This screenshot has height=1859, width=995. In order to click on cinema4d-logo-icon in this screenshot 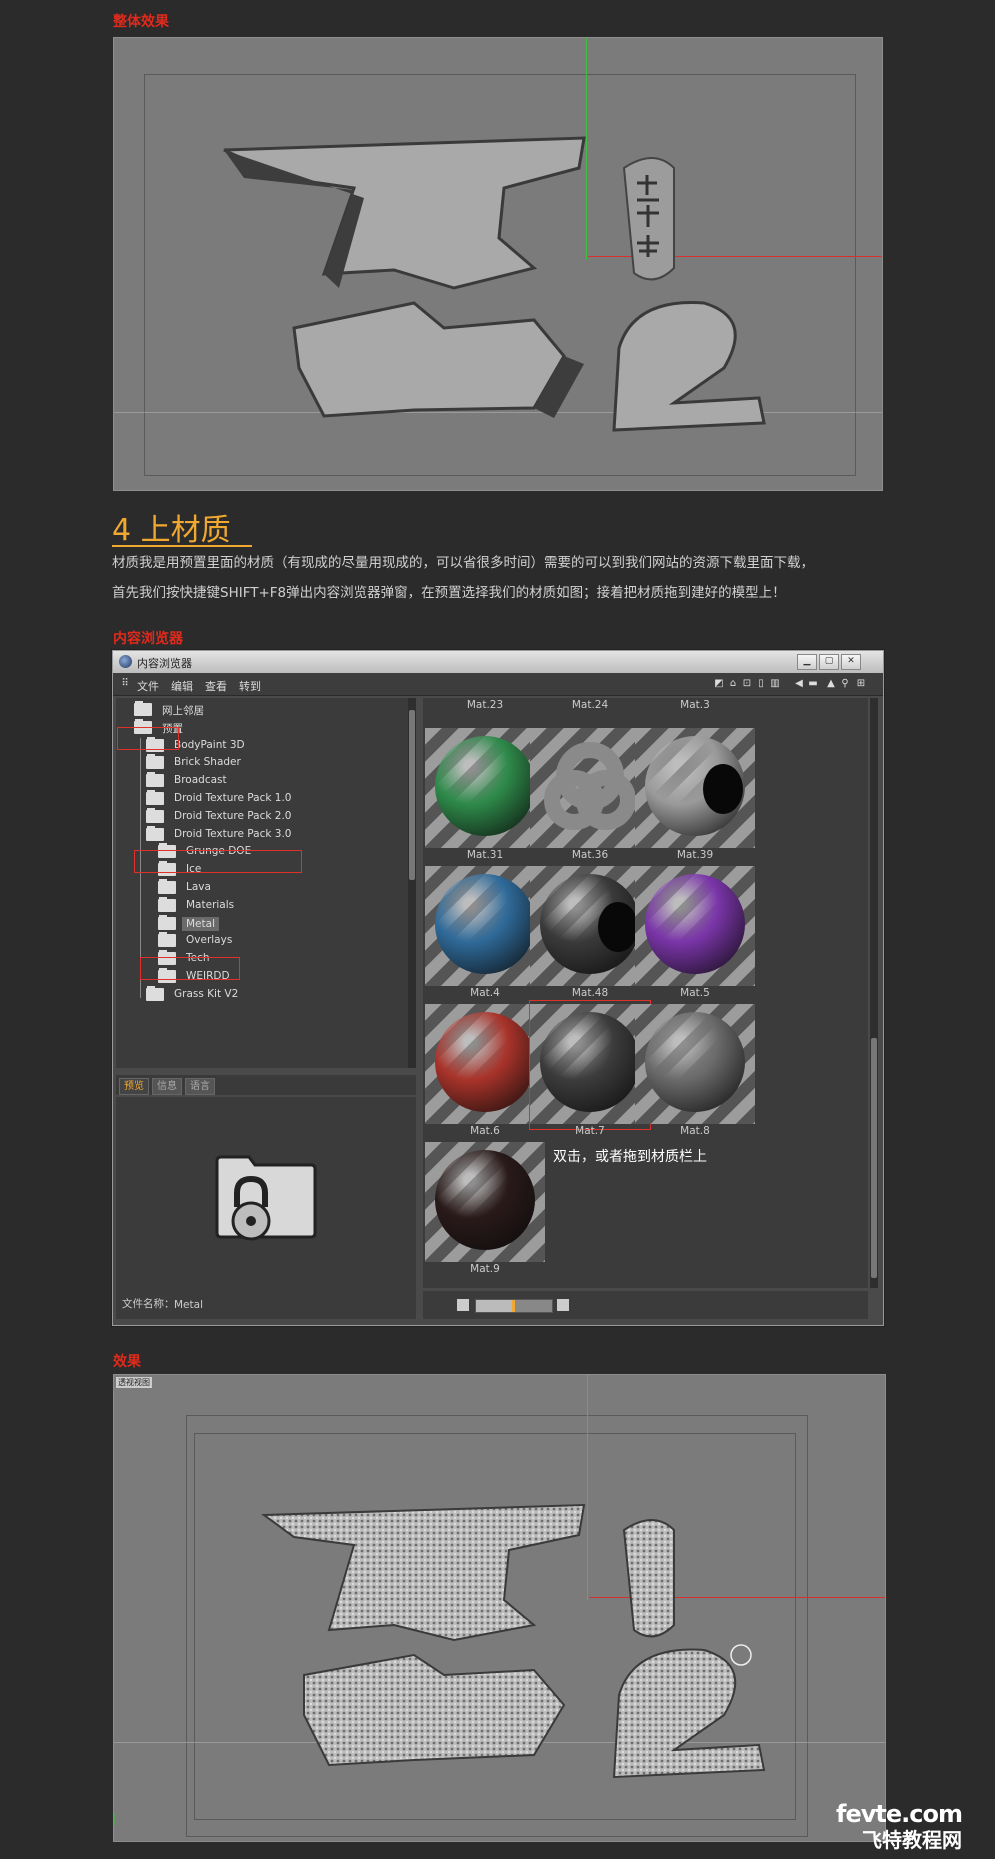, I will do `click(125, 661)`.